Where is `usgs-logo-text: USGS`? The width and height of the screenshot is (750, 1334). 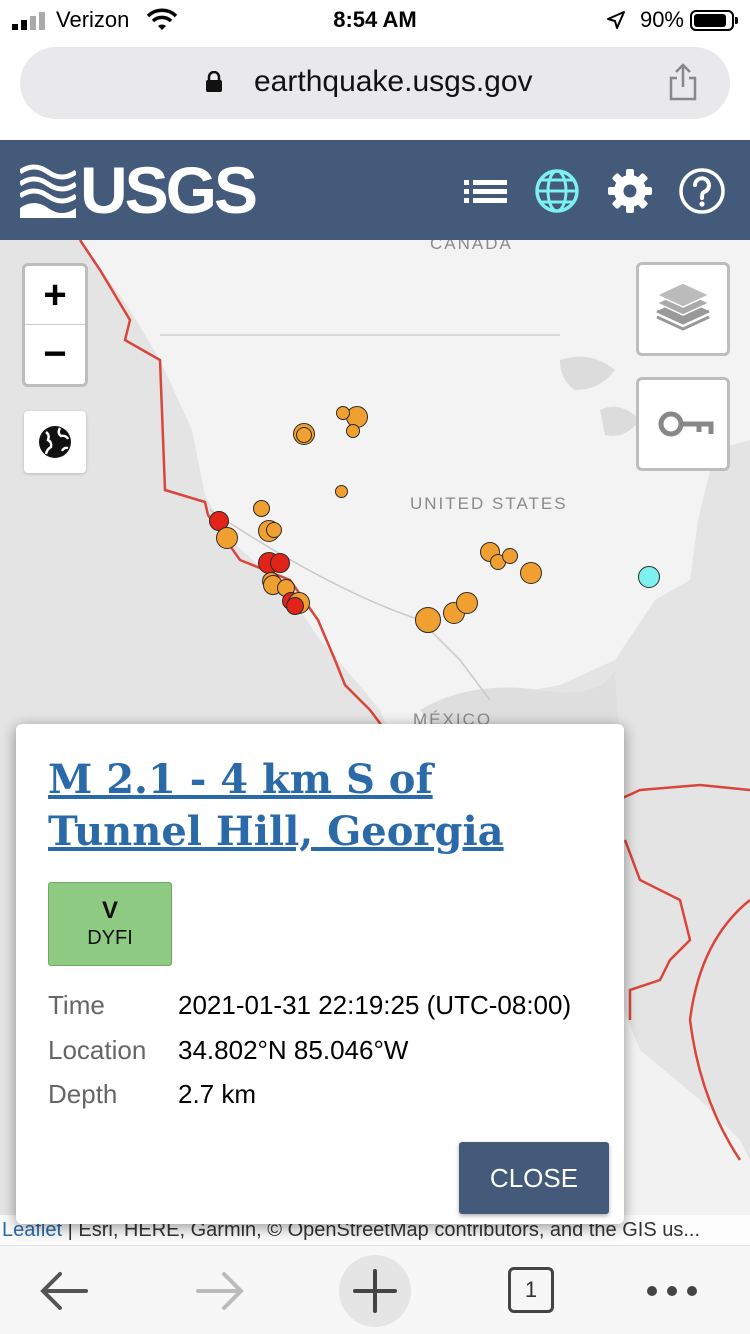
usgs-logo-text: USGS is located at coordinates (169, 190).